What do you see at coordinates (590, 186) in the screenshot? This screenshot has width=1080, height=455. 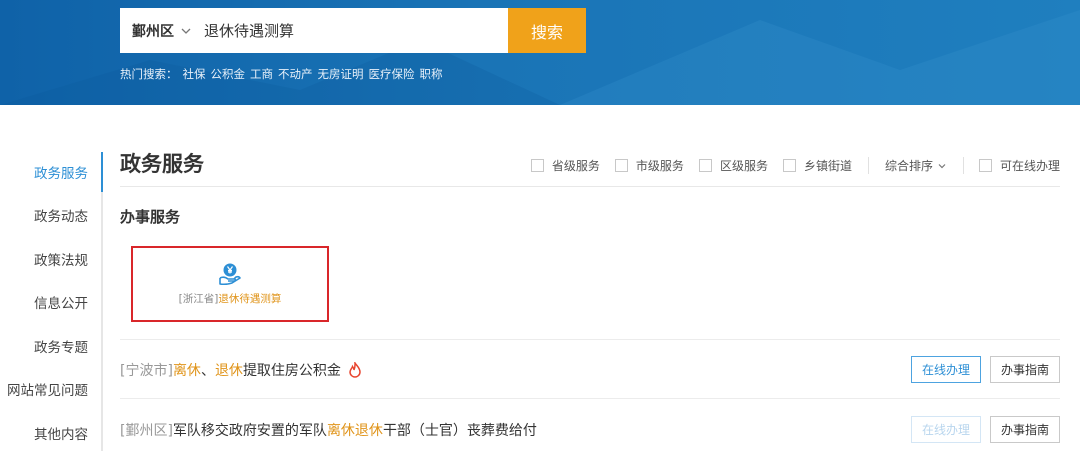 I see `title-divider` at bounding box center [590, 186].